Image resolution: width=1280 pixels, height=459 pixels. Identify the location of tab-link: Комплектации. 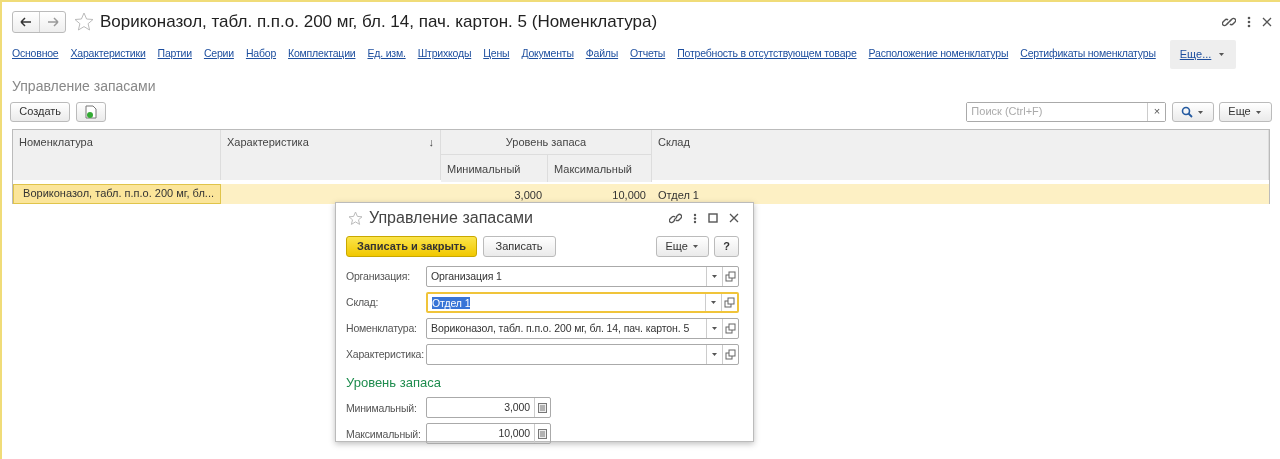
(322, 54).